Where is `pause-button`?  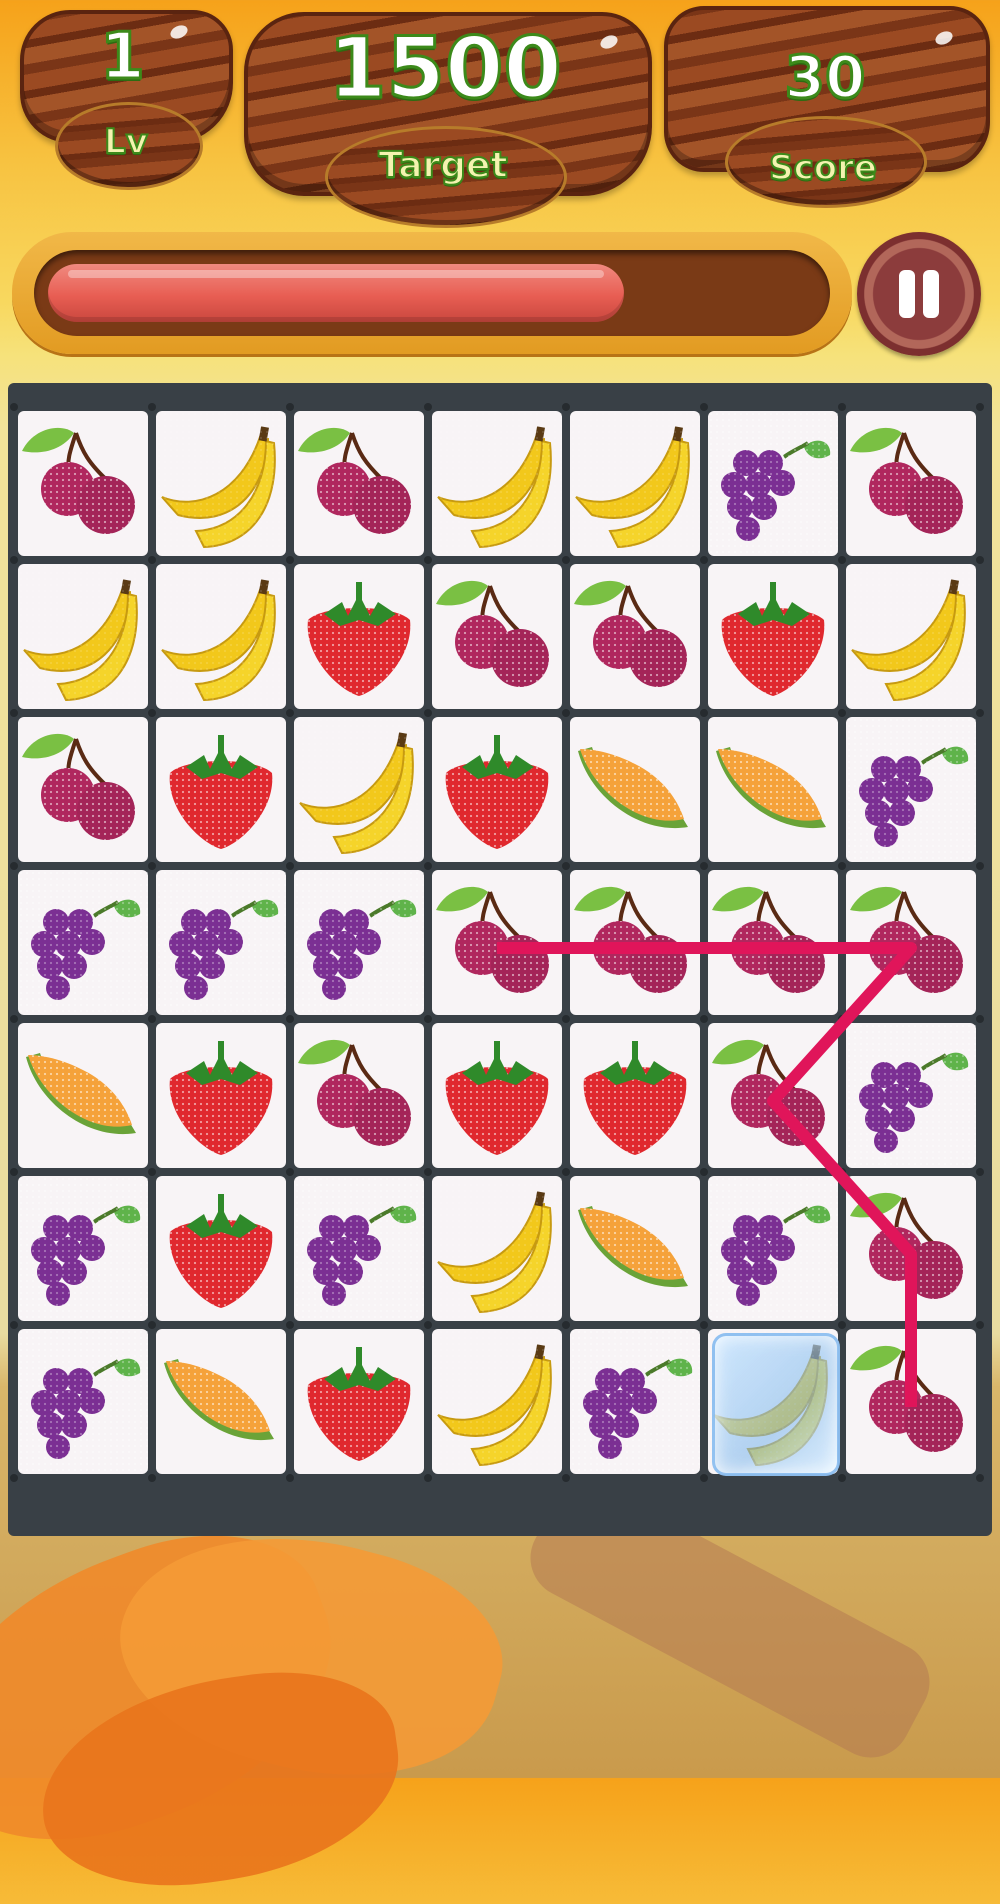 pause-button is located at coordinates (919, 294).